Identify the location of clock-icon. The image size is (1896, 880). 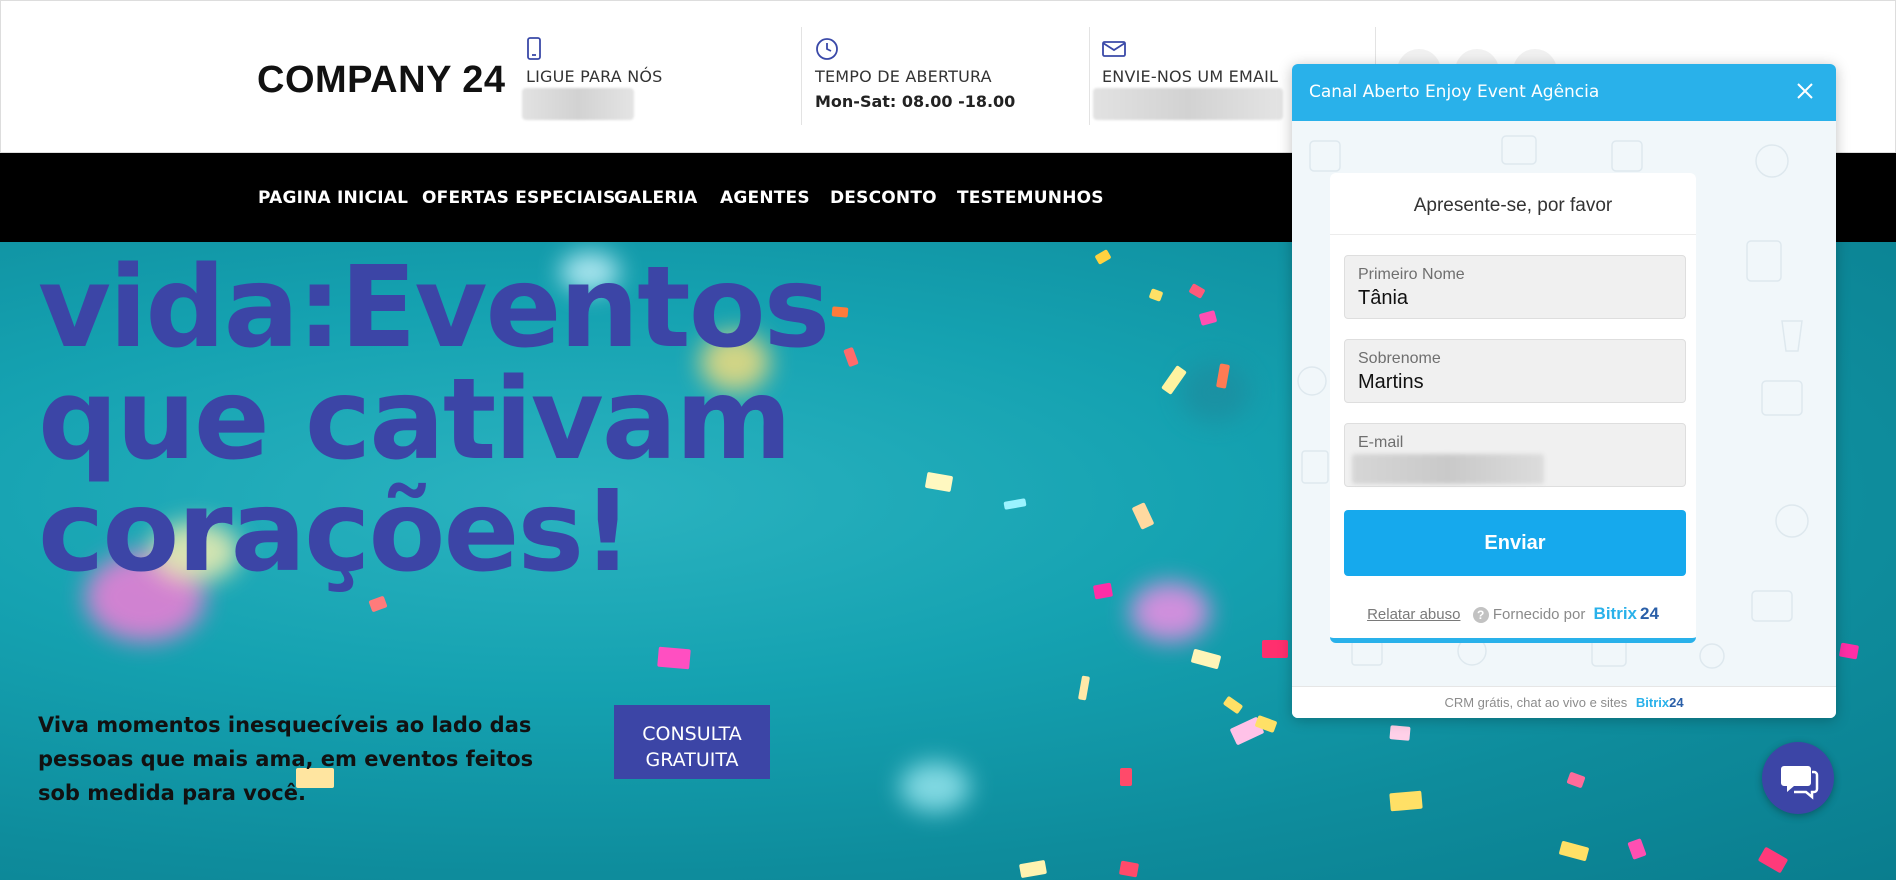
(826, 49).